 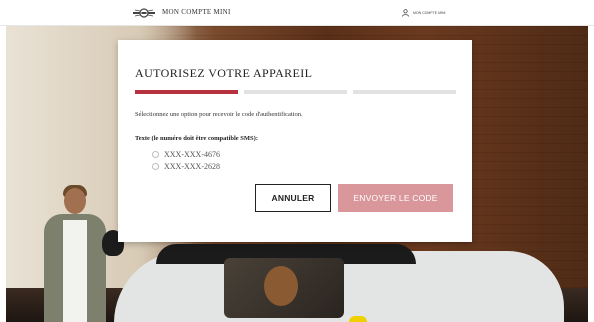 What do you see at coordinates (196, 12) in the screenshot?
I see `brand-title: MON COMPTE MINI` at bounding box center [196, 12].